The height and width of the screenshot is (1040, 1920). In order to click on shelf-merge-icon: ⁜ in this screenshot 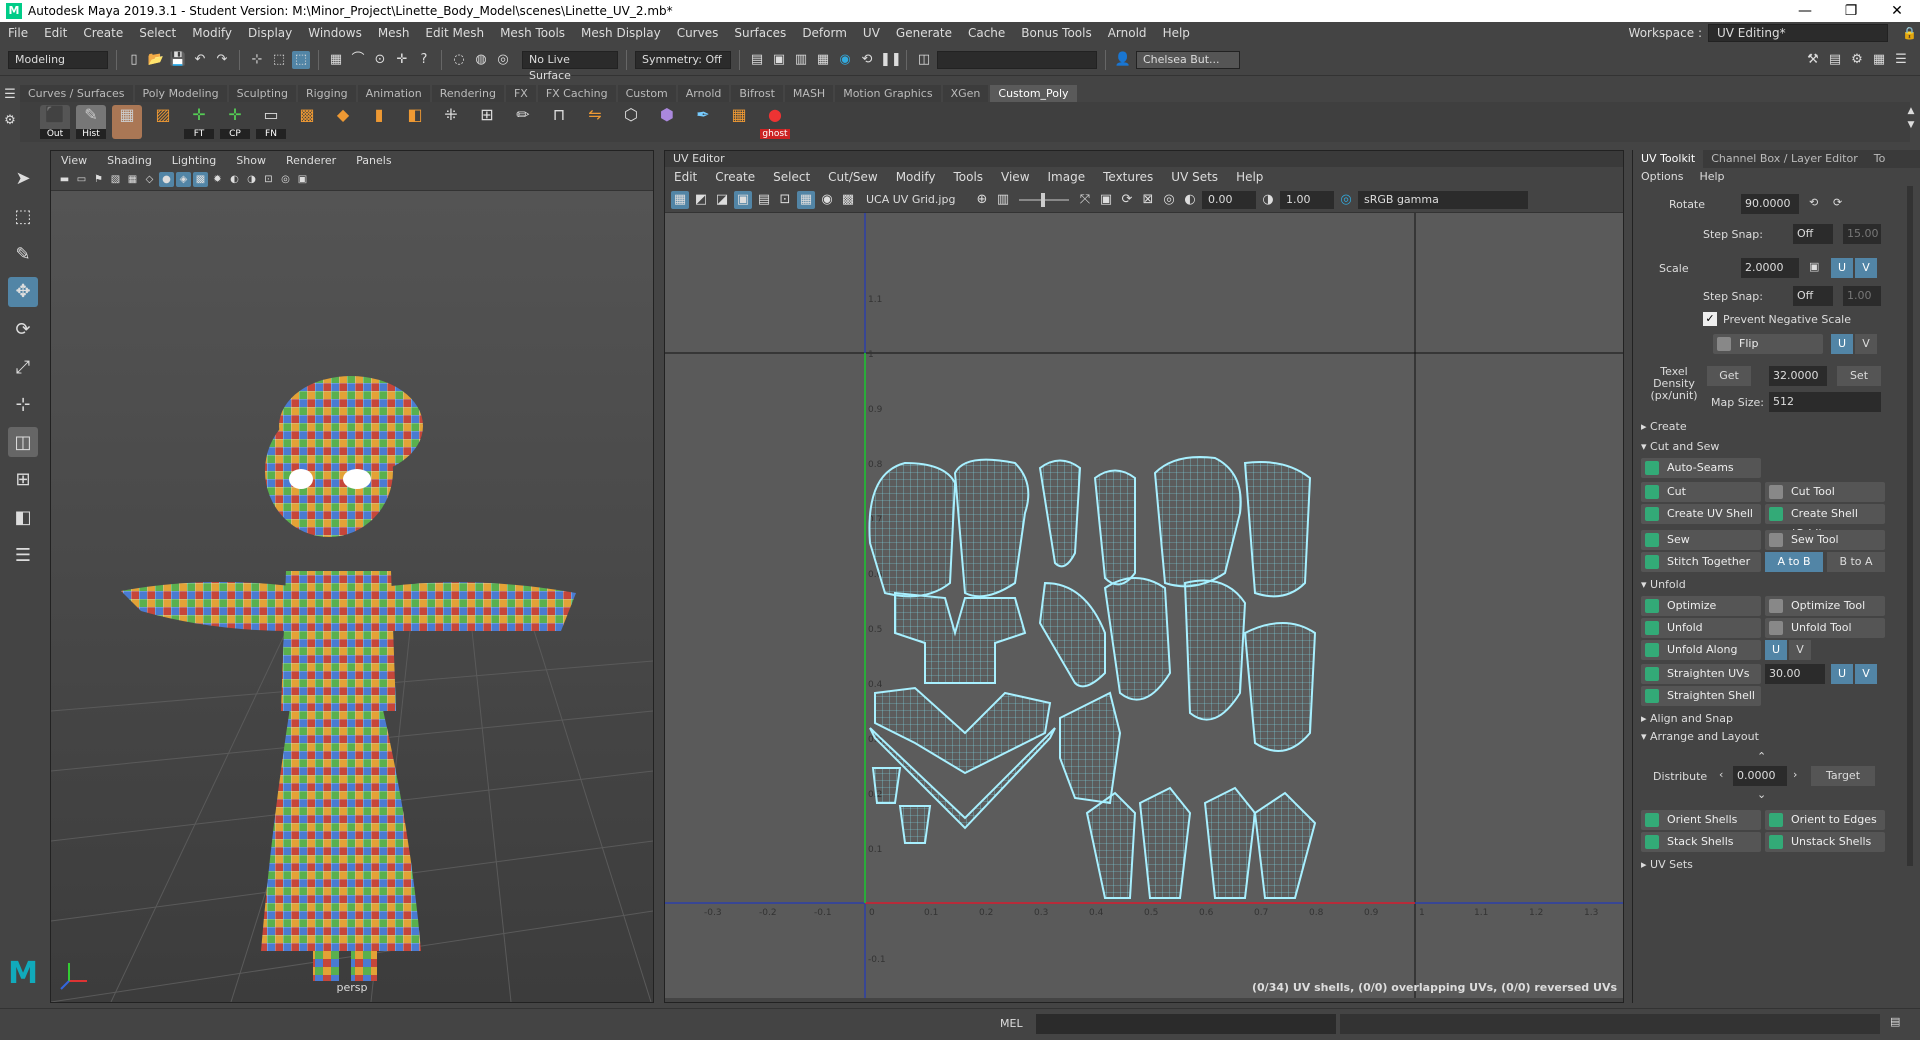, I will do `click(451, 122)`.